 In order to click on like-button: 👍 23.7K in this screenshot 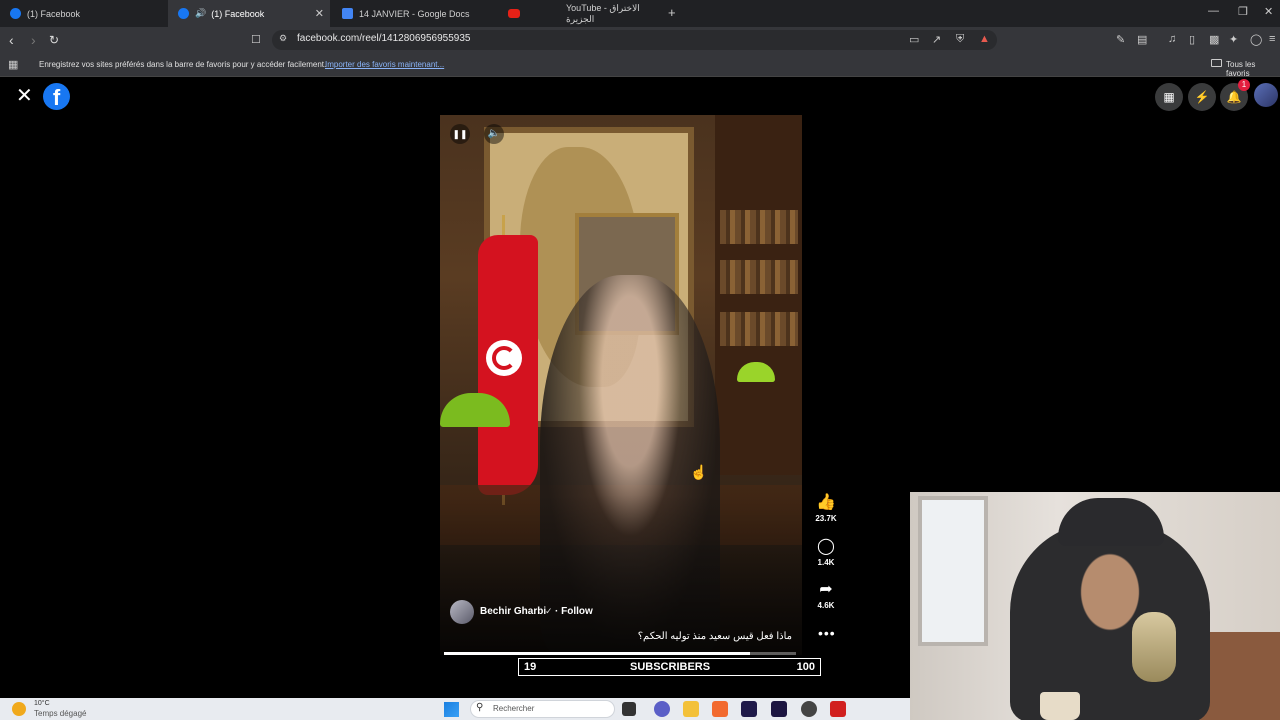, I will do `click(826, 508)`.